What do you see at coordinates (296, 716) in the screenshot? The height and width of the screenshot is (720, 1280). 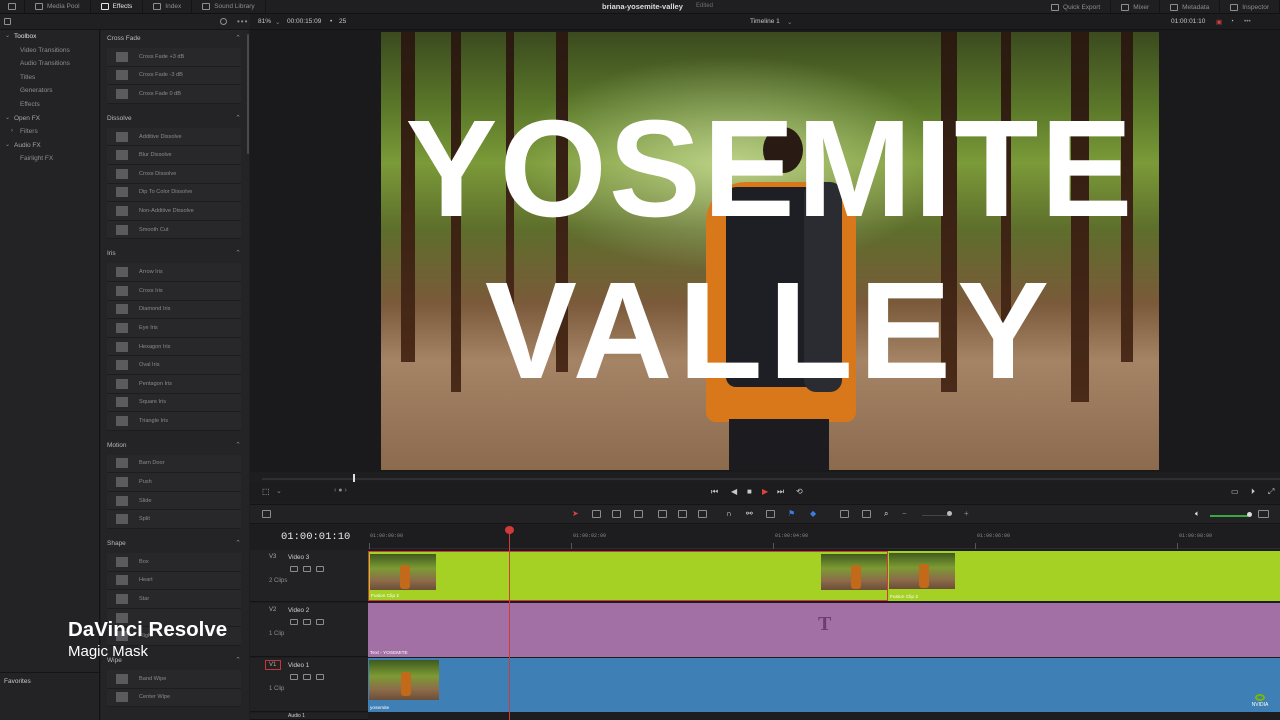 I see `track-name: Audio 1` at bounding box center [296, 716].